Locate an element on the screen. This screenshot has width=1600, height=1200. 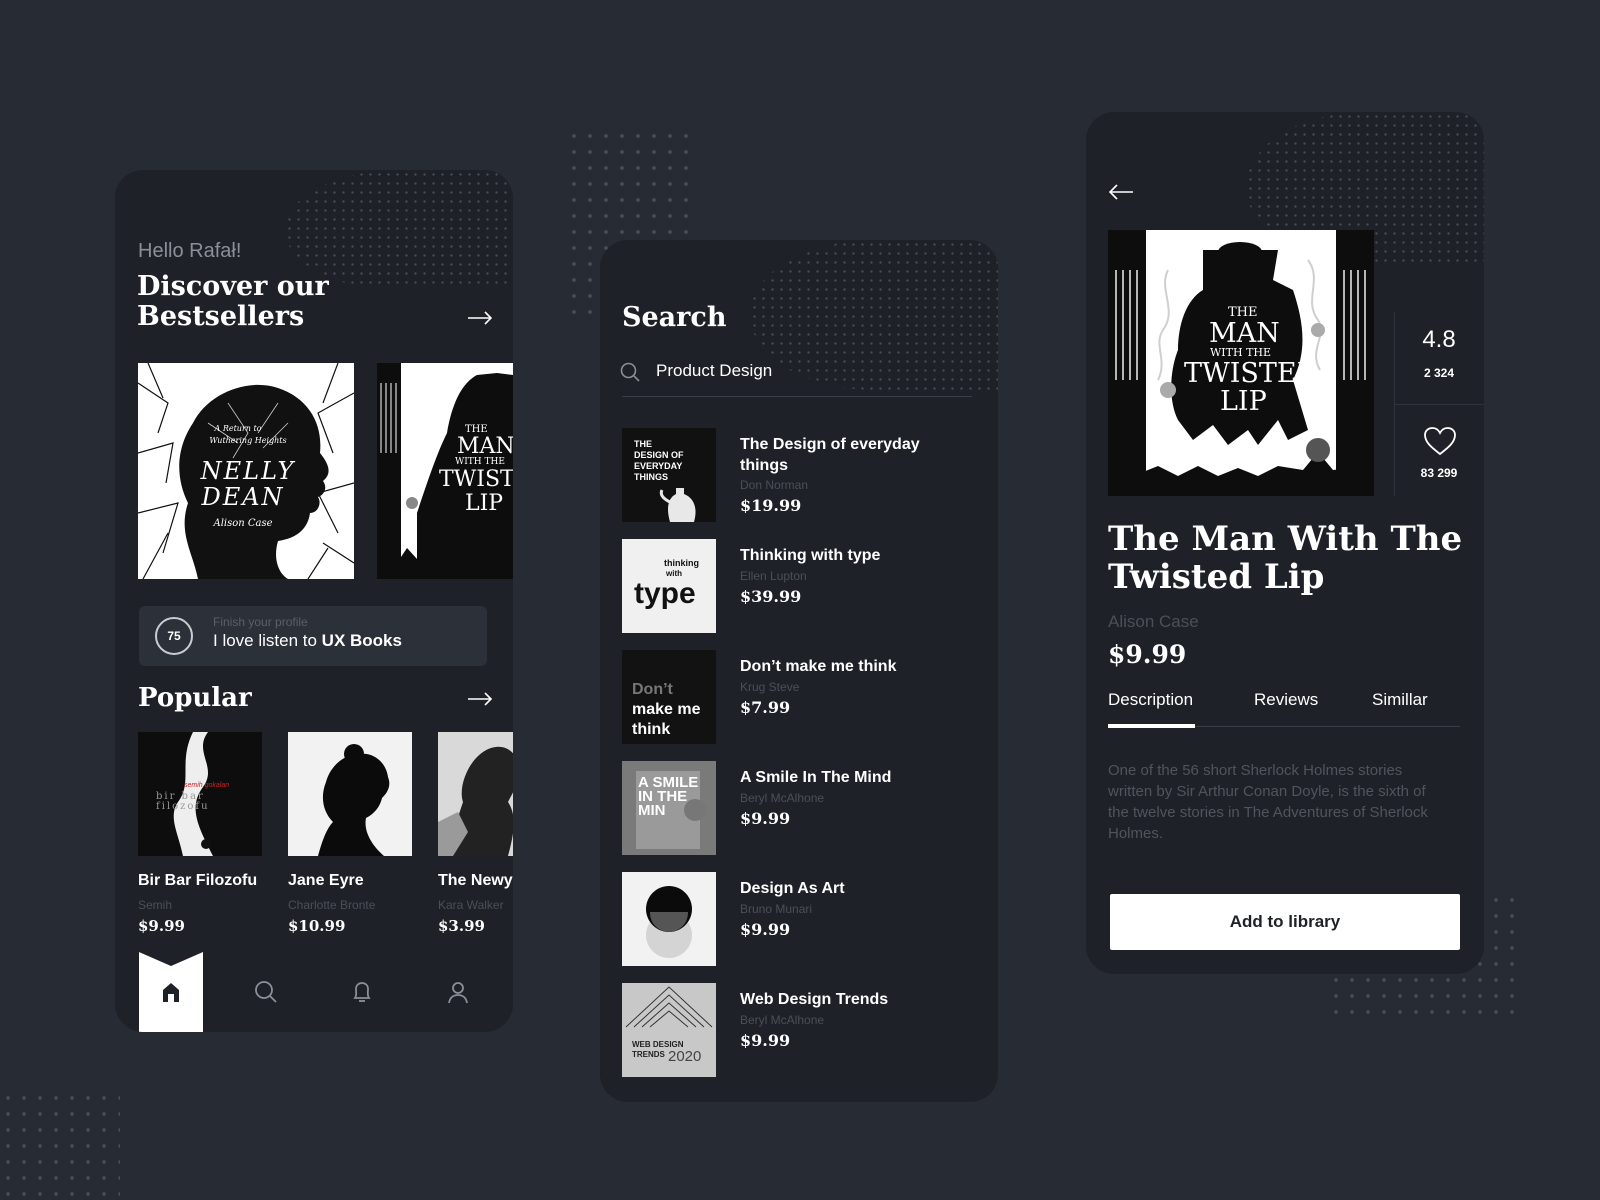
book-author: Semih is located at coordinates (155, 905).